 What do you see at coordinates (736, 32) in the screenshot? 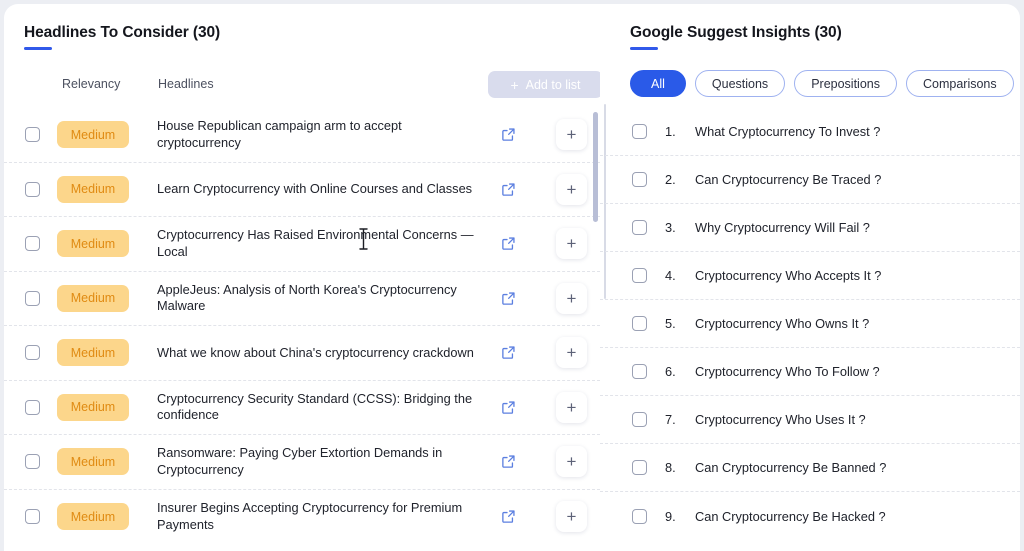
I see `google-suggest-title: Google Suggest Insights (30)` at bounding box center [736, 32].